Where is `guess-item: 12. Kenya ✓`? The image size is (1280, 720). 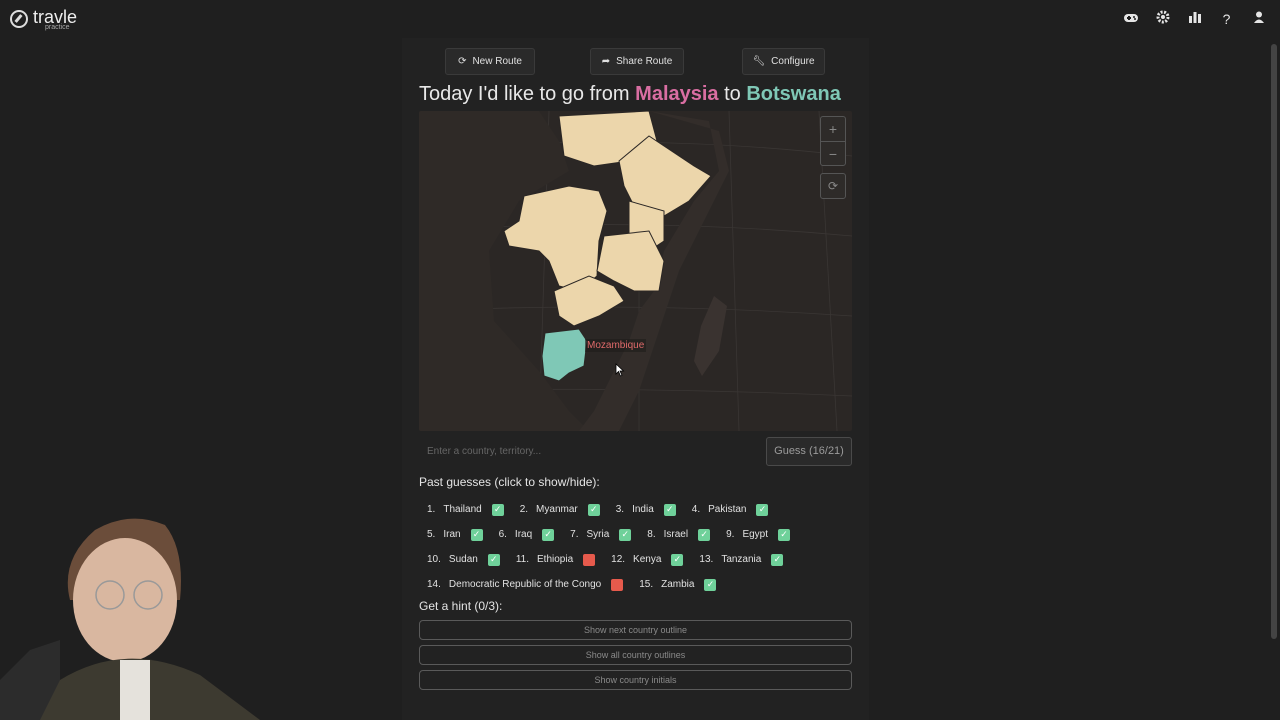
guess-item: 12. Kenya ✓ is located at coordinates (647, 560).